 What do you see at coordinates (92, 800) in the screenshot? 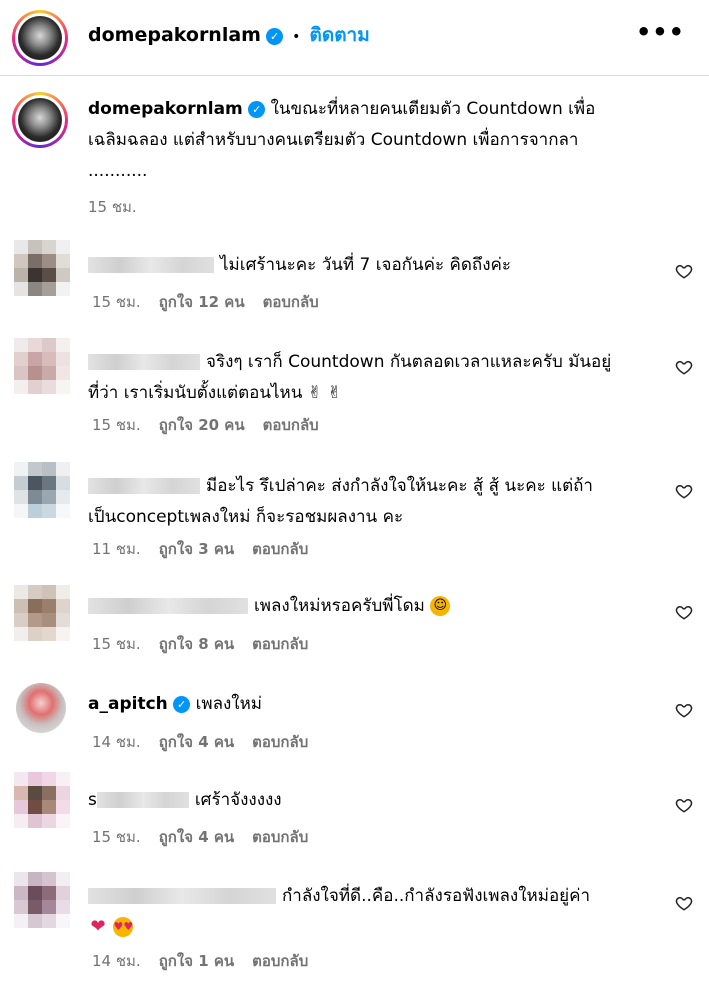
I see `comment-username-prefix: s` at bounding box center [92, 800].